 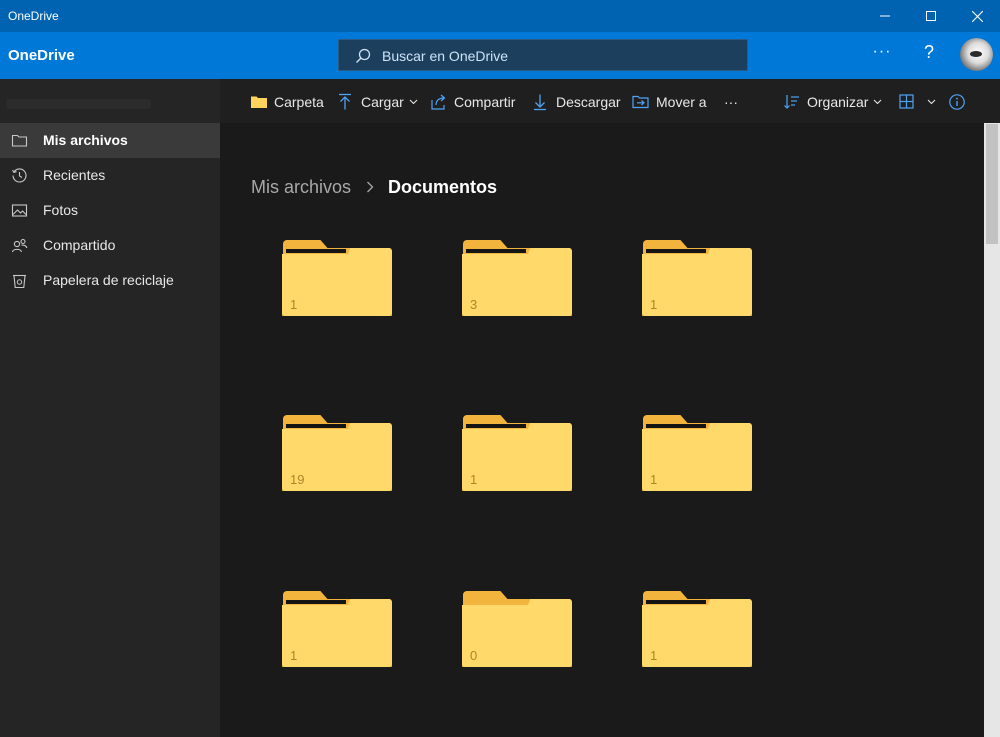 I want to click on folder-item-count: 3, so click(x=474, y=304).